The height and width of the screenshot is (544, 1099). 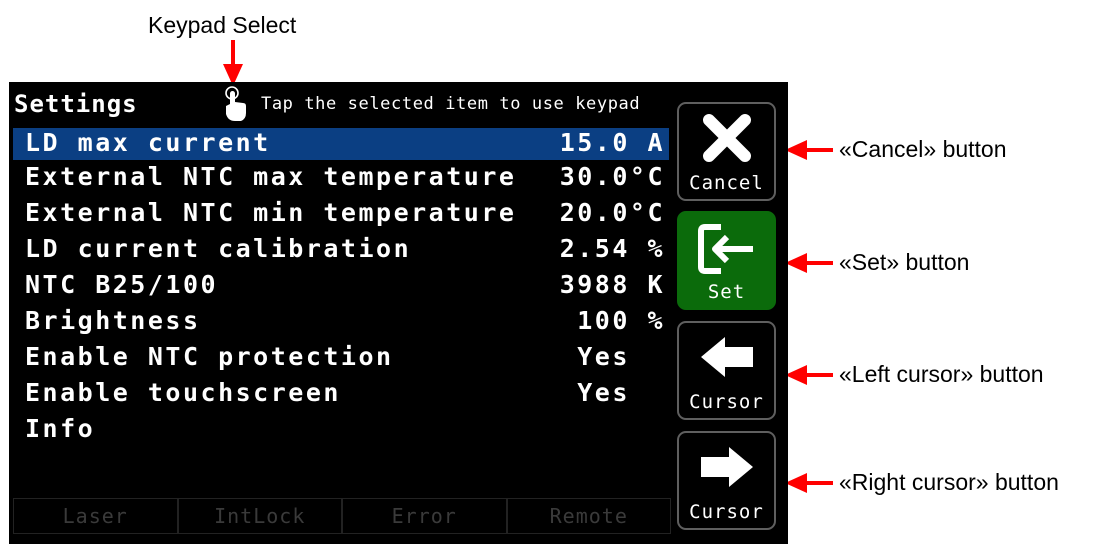 What do you see at coordinates (612, 142) in the screenshot?
I see `row-value: 15.0 A` at bounding box center [612, 142].